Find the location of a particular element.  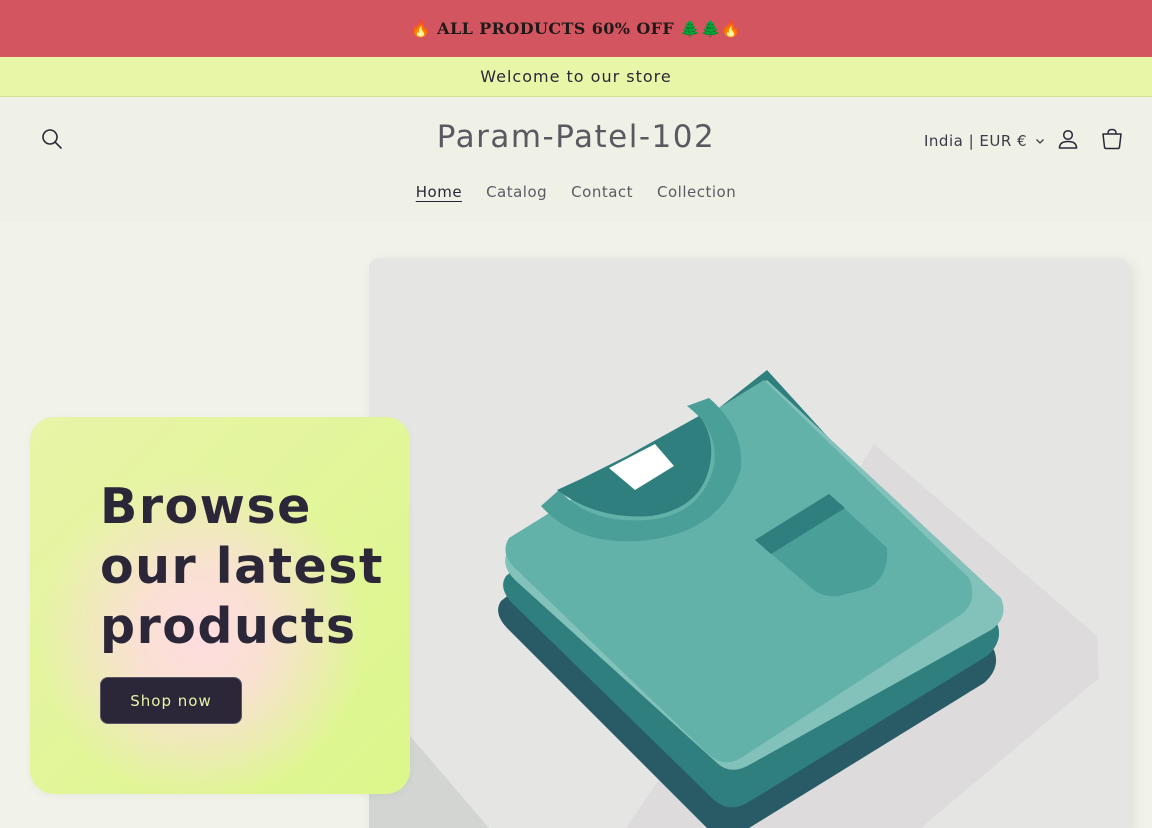

nav-item-home: Home is located at coordinates (439, 192).